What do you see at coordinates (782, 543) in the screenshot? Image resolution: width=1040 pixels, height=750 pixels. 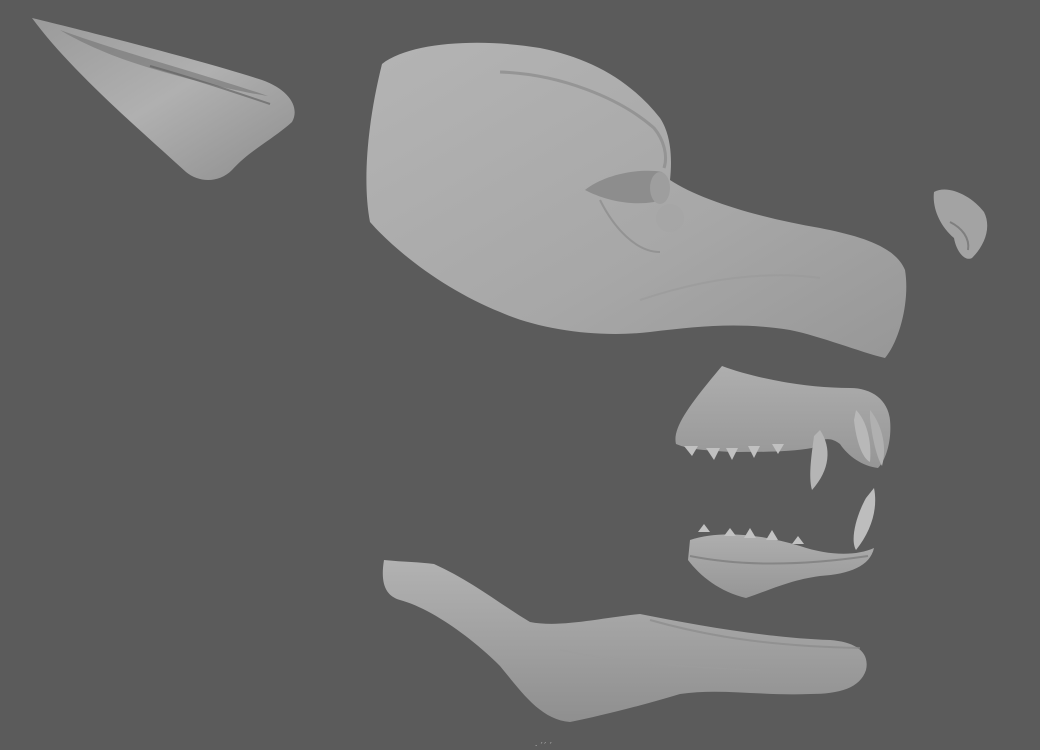 I see `lower-teeth-mesh` at bounding box center [782, 543].